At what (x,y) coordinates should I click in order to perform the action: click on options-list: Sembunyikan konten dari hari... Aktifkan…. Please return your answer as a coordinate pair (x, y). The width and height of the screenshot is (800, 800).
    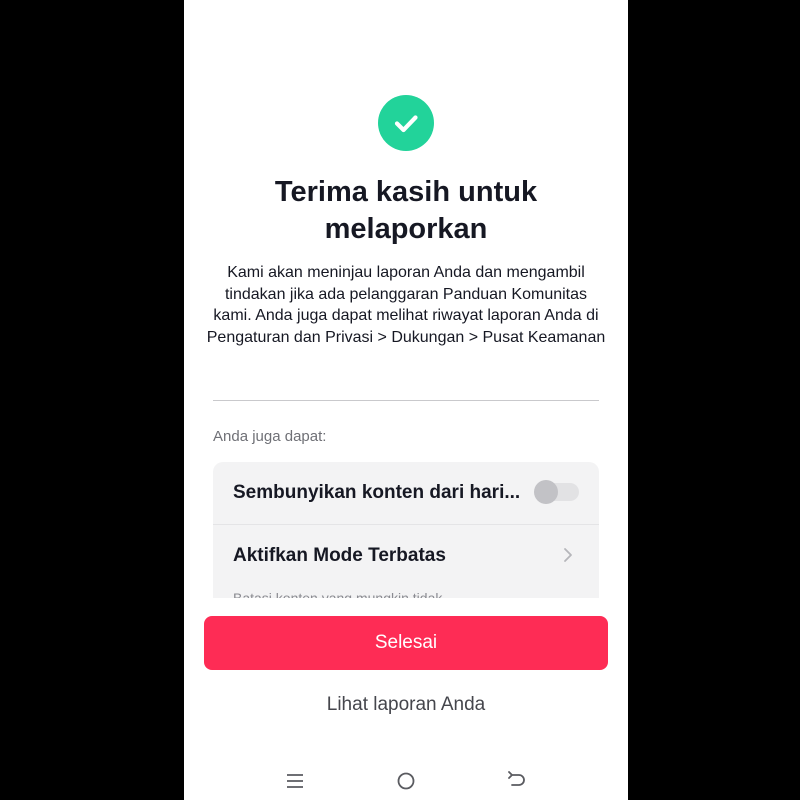
    Looking at the image, I should click on (406, 530).